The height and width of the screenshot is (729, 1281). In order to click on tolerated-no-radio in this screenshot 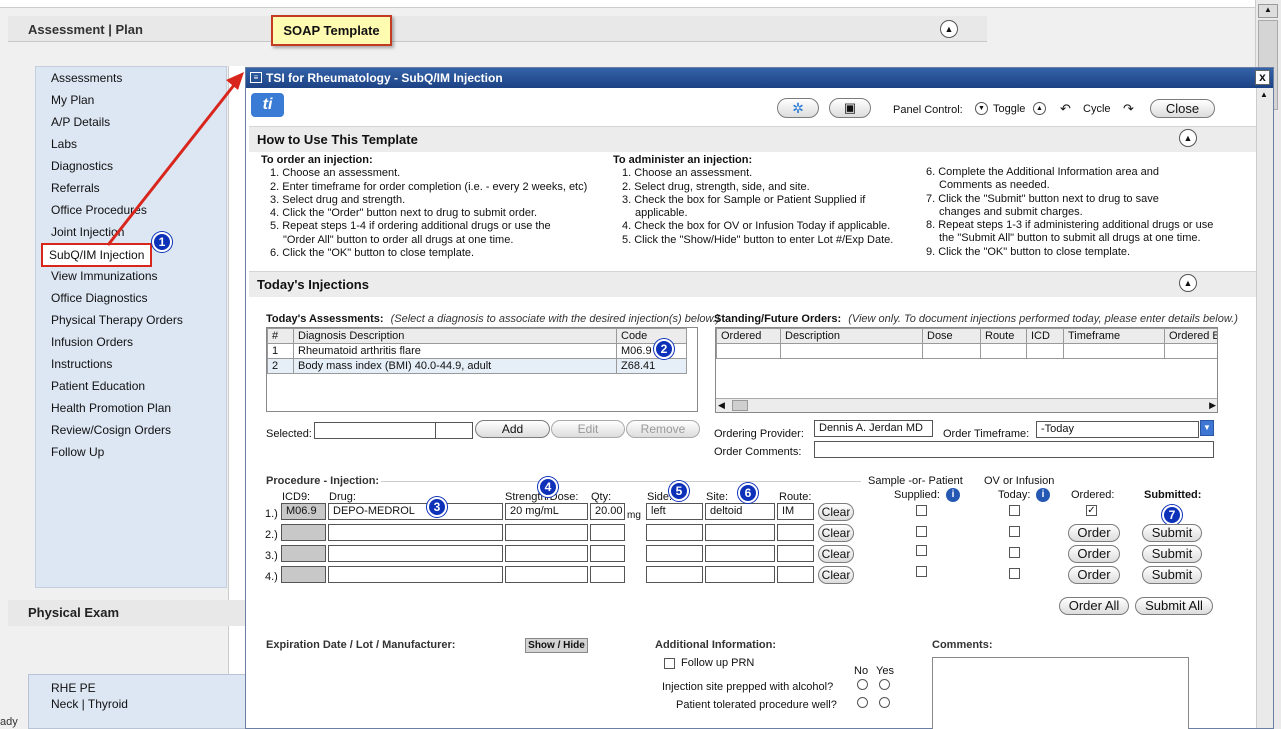, I will do `click(862, 702)`.